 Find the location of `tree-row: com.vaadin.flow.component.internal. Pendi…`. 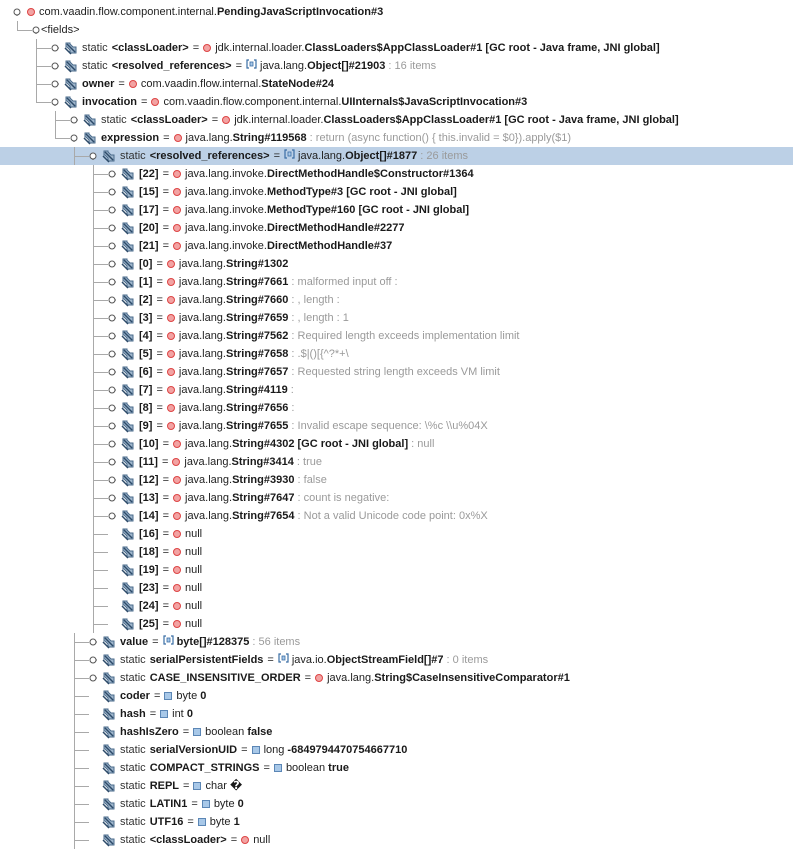

tree-row: com.vaadin.flow.component.internal. Pendi… is located at coordinates (396, 12).